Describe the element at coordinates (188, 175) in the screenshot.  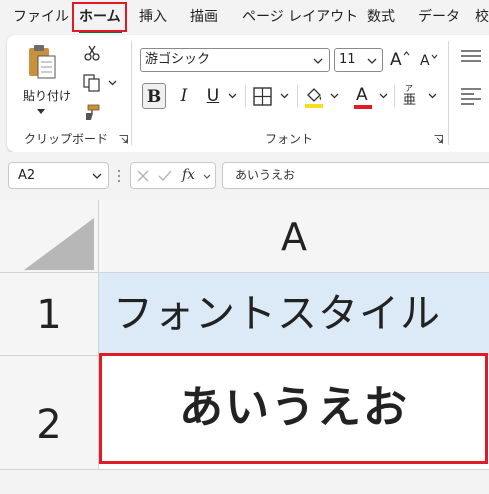
I see `insert-function-button: fx` at that location.